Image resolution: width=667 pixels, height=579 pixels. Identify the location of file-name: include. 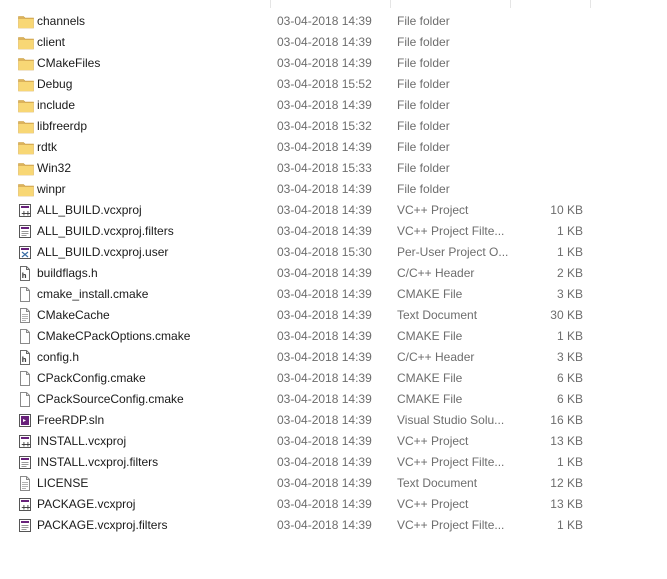
(56, 105).